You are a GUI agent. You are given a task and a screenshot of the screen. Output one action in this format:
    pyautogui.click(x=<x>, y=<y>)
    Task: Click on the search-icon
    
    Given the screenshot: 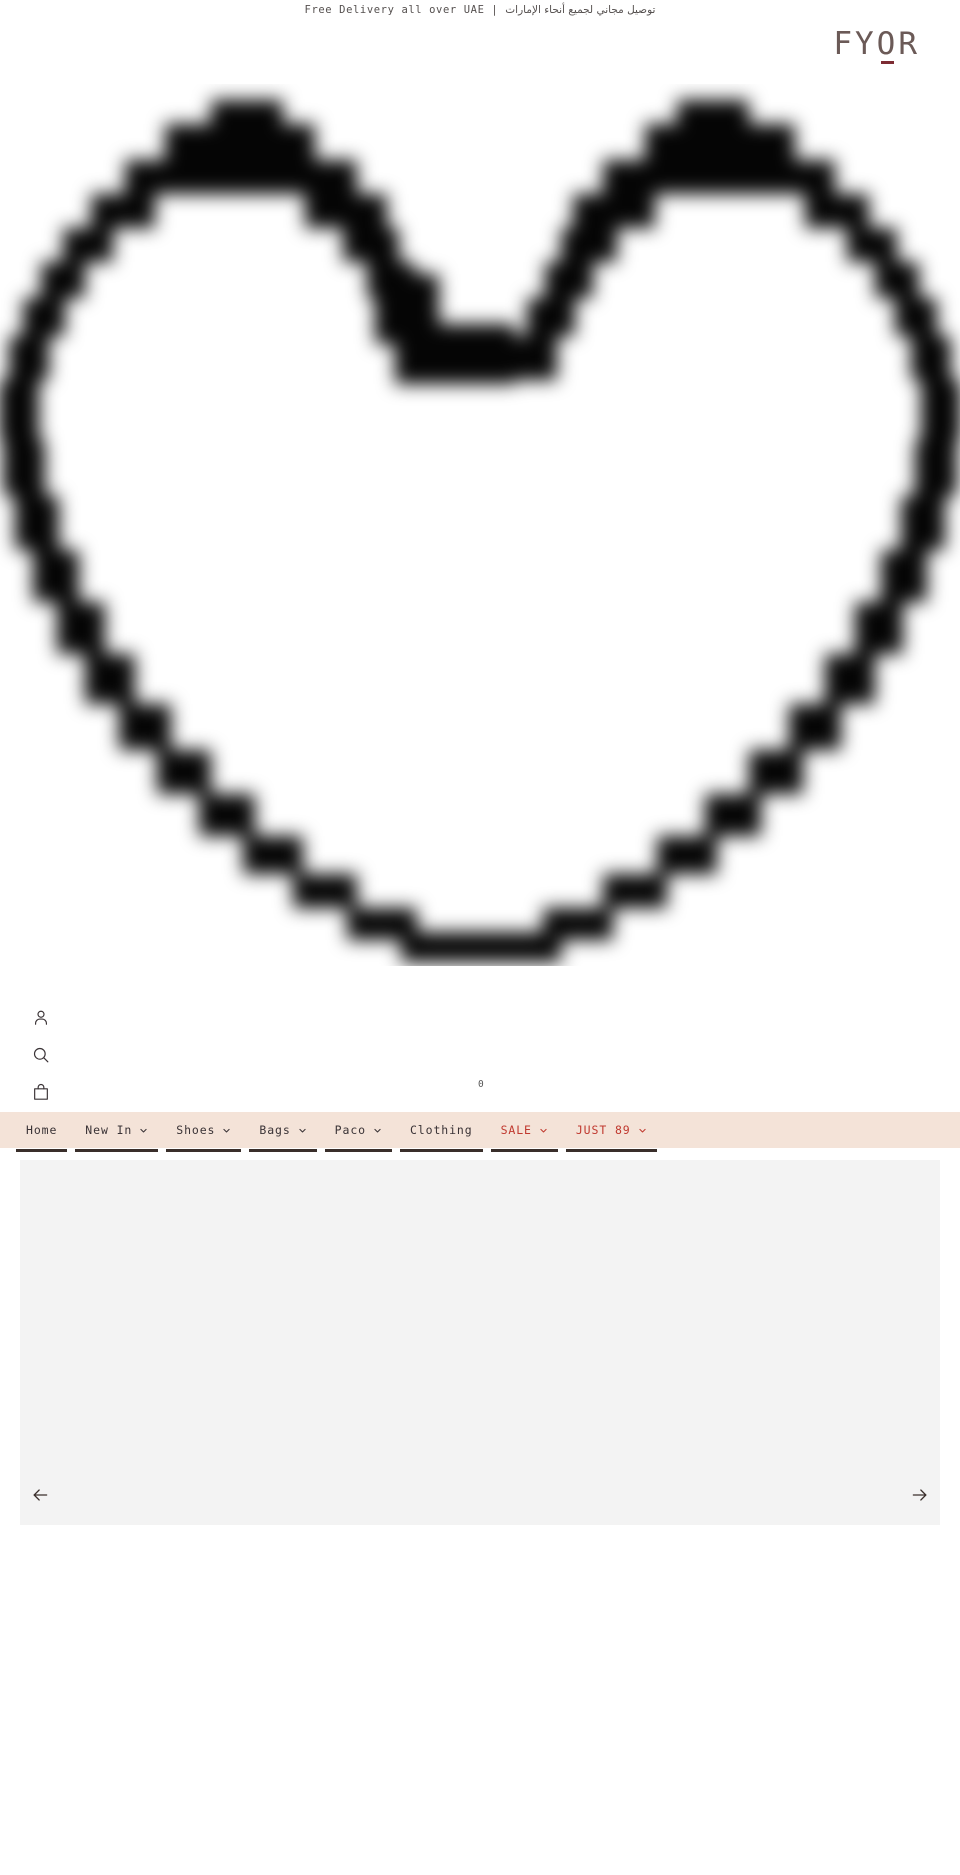 What is the action you would take?
    pyautogui.click(x=41, y=1055)
    